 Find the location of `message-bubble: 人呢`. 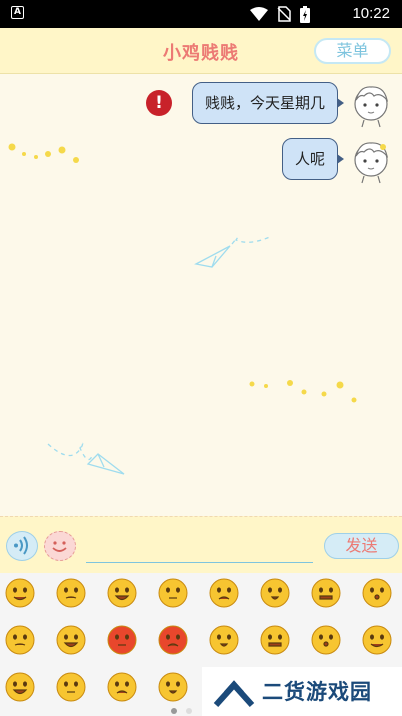

message-bubble: 人呢 is located at coordinates (313, 159).